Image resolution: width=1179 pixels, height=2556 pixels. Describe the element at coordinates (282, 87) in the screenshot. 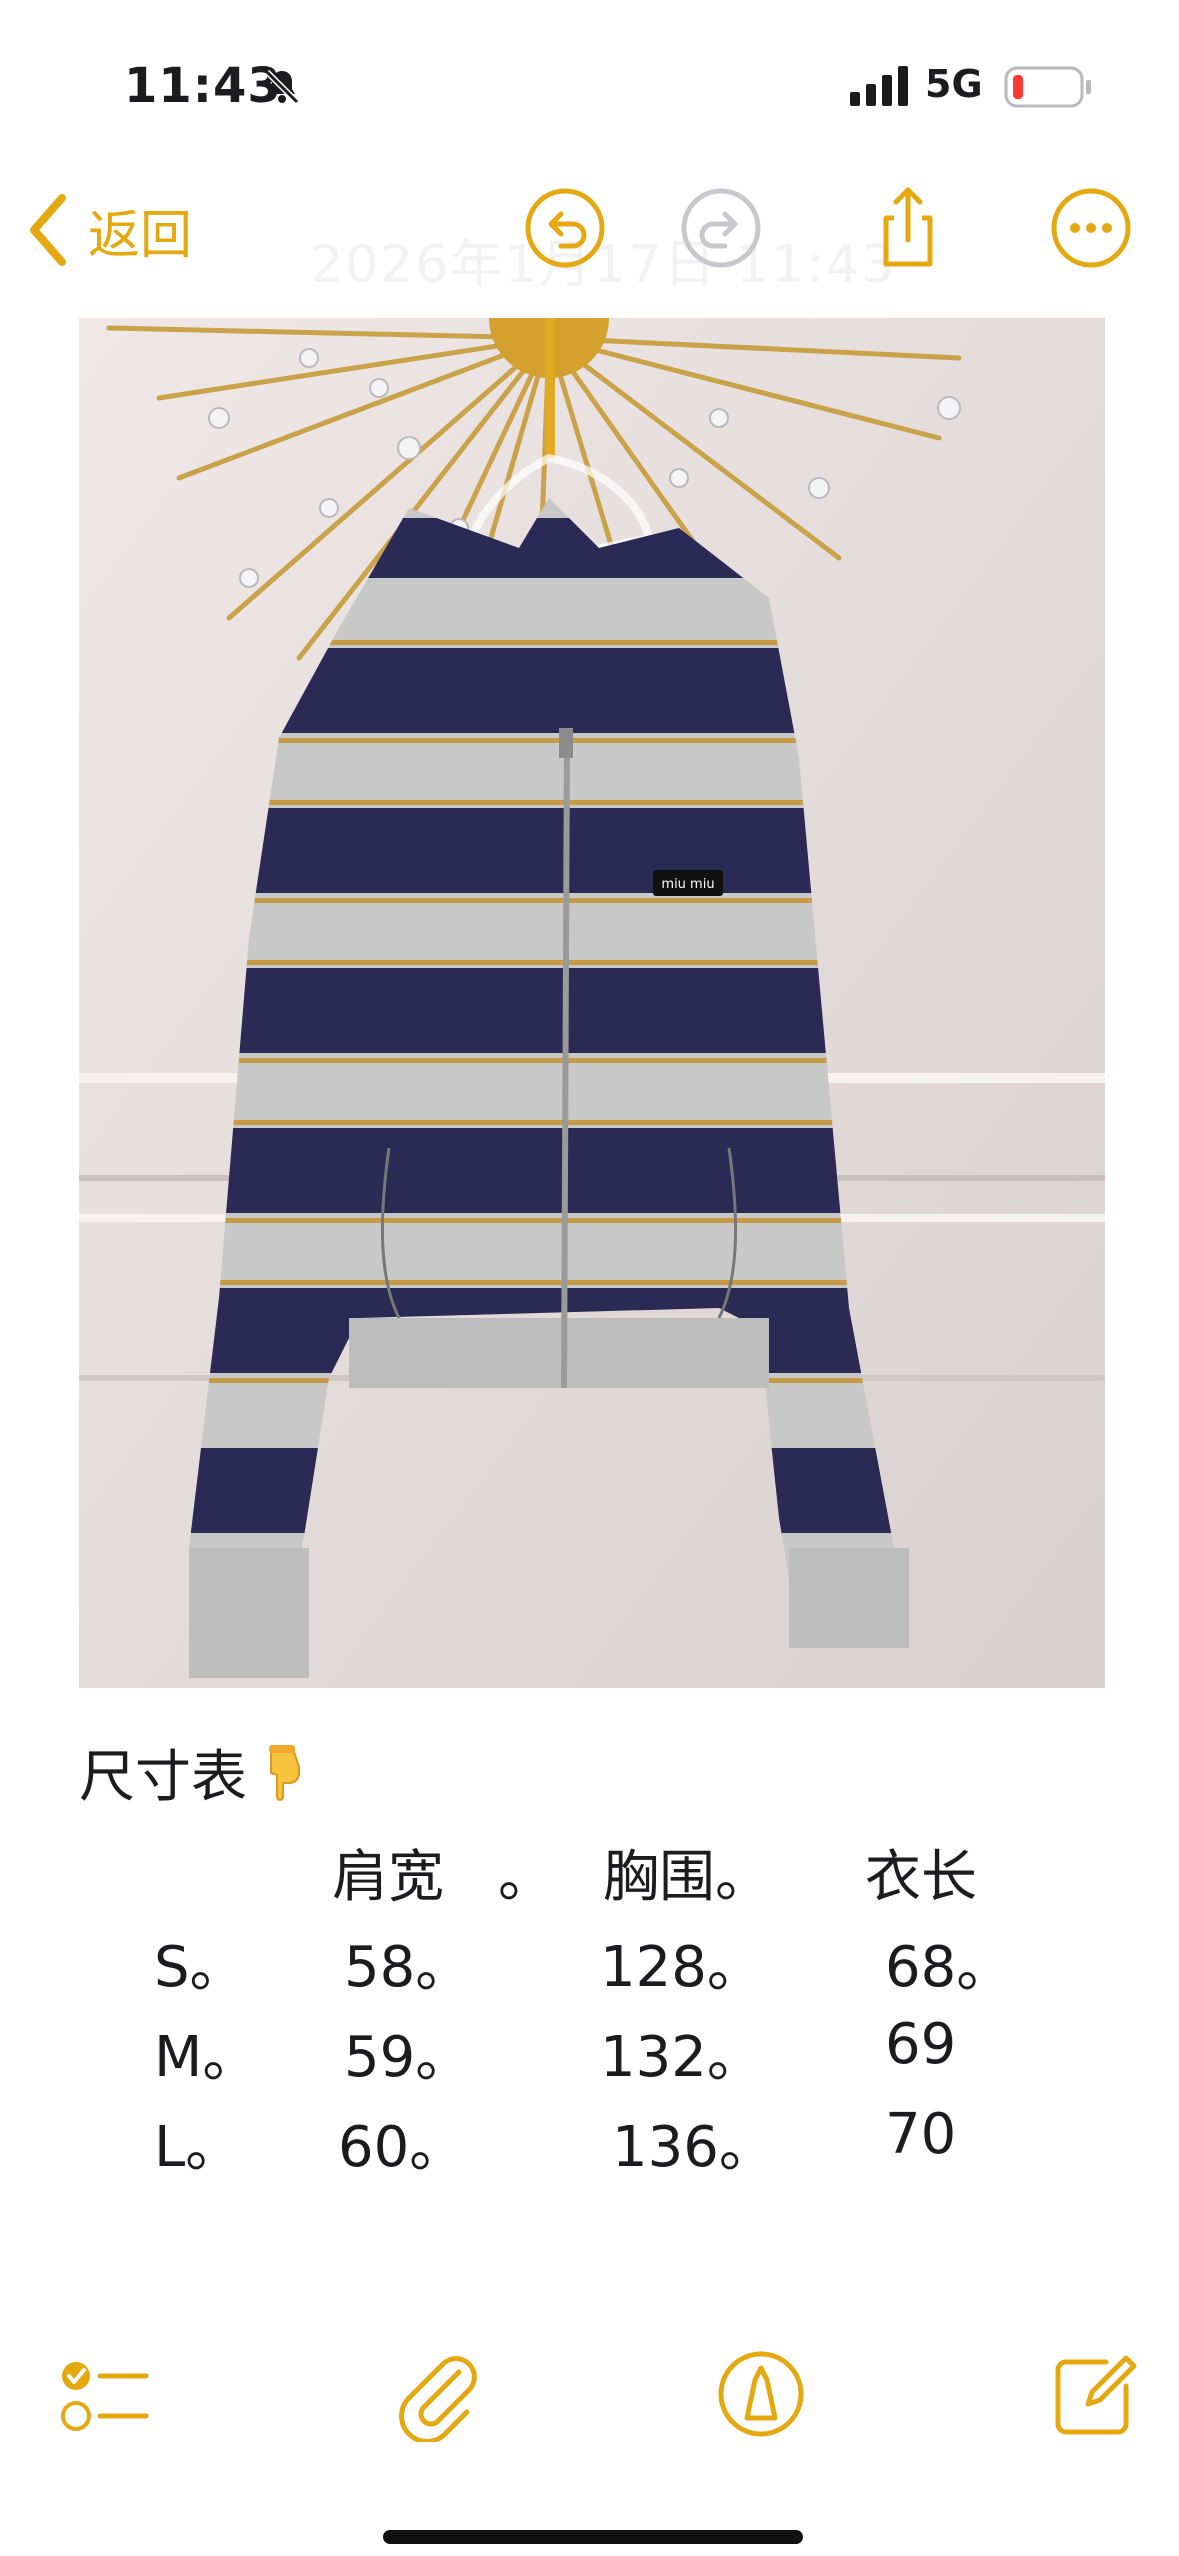

I see `bell-slash-icon` at that location.